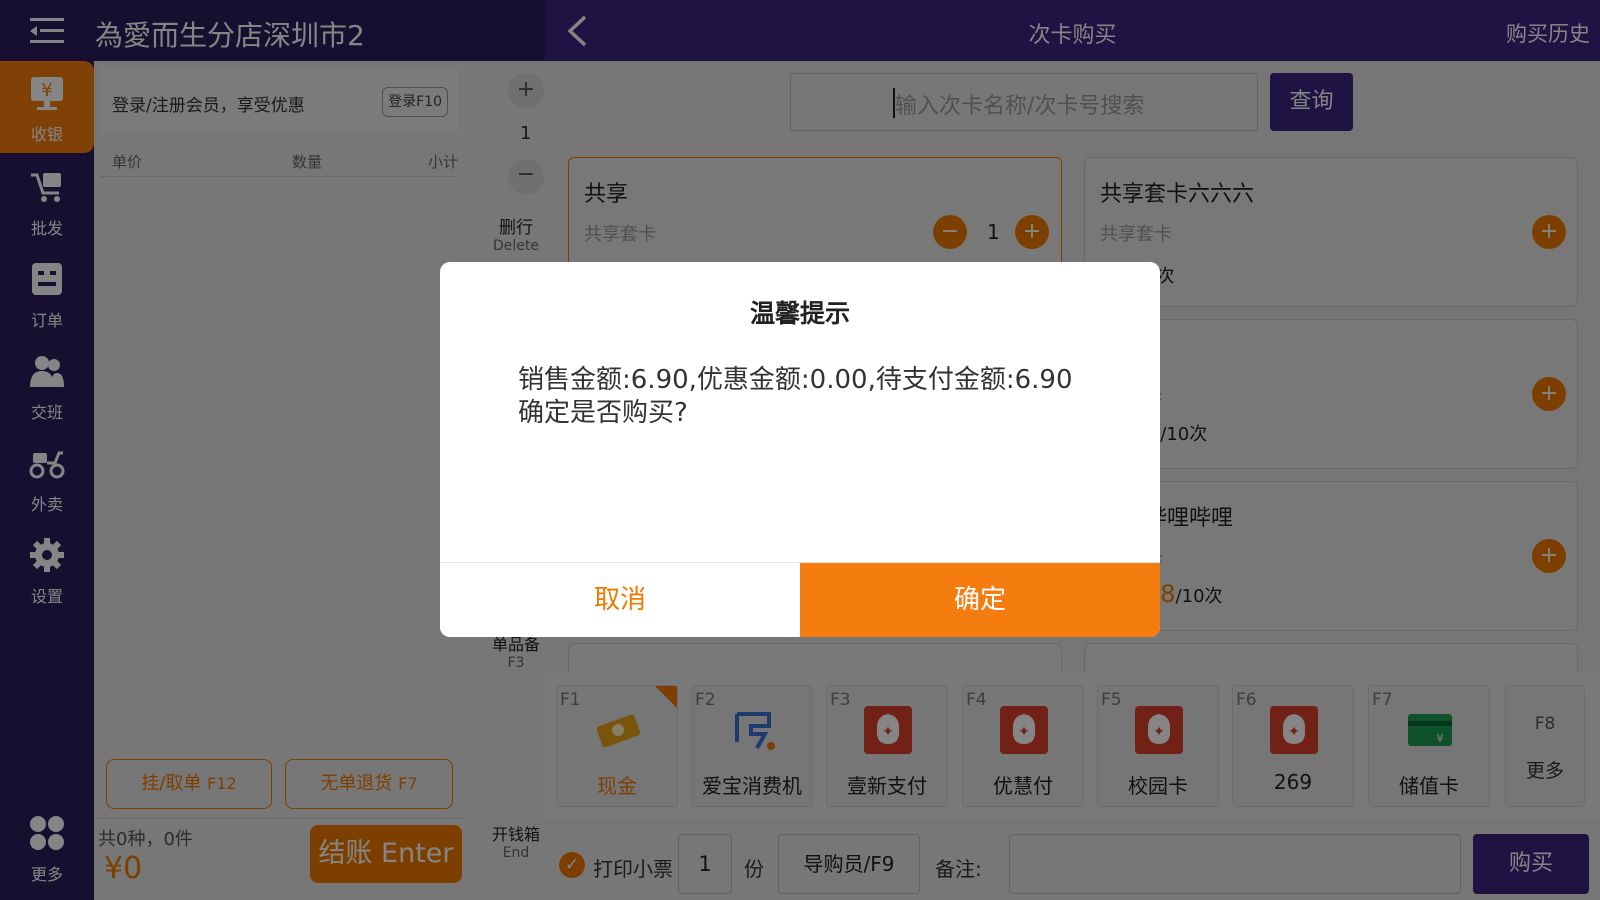  I want to click on cancel-label: 取消, so click(619, 600).